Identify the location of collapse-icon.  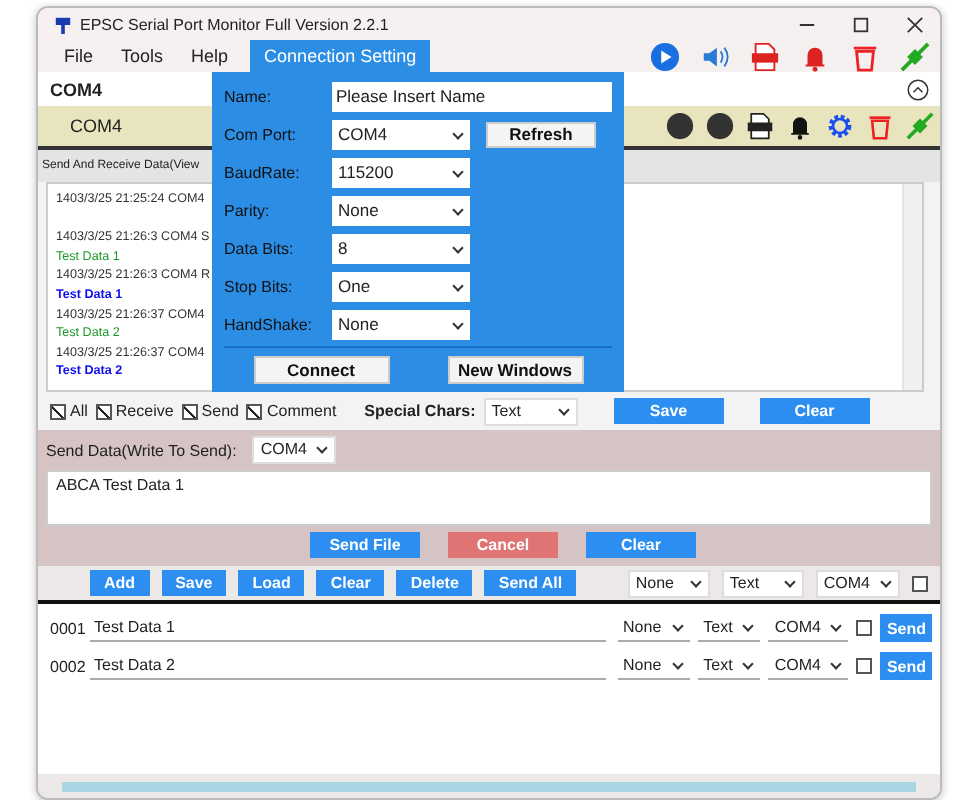
(918, 89).